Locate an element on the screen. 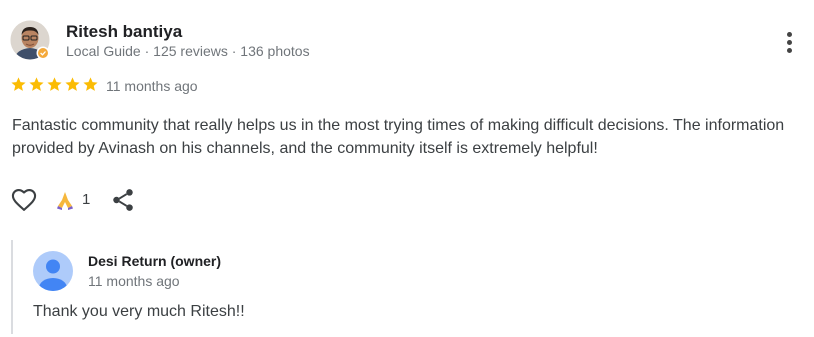 This screenshot has height=337, width=814. share-button is located at coordinates (123, 200).